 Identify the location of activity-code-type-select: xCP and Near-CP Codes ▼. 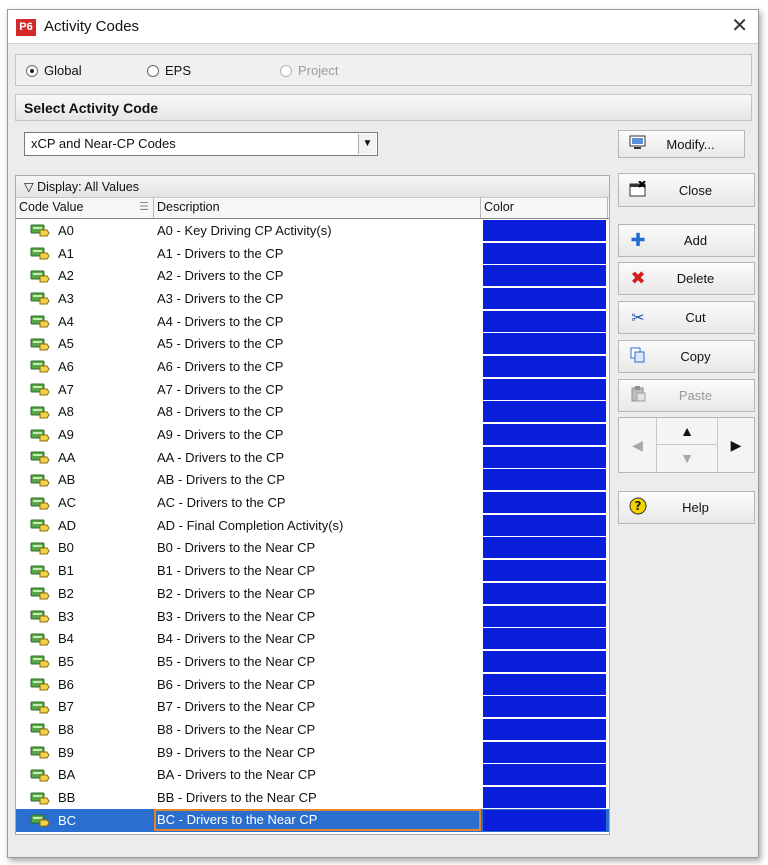
(201, 144).